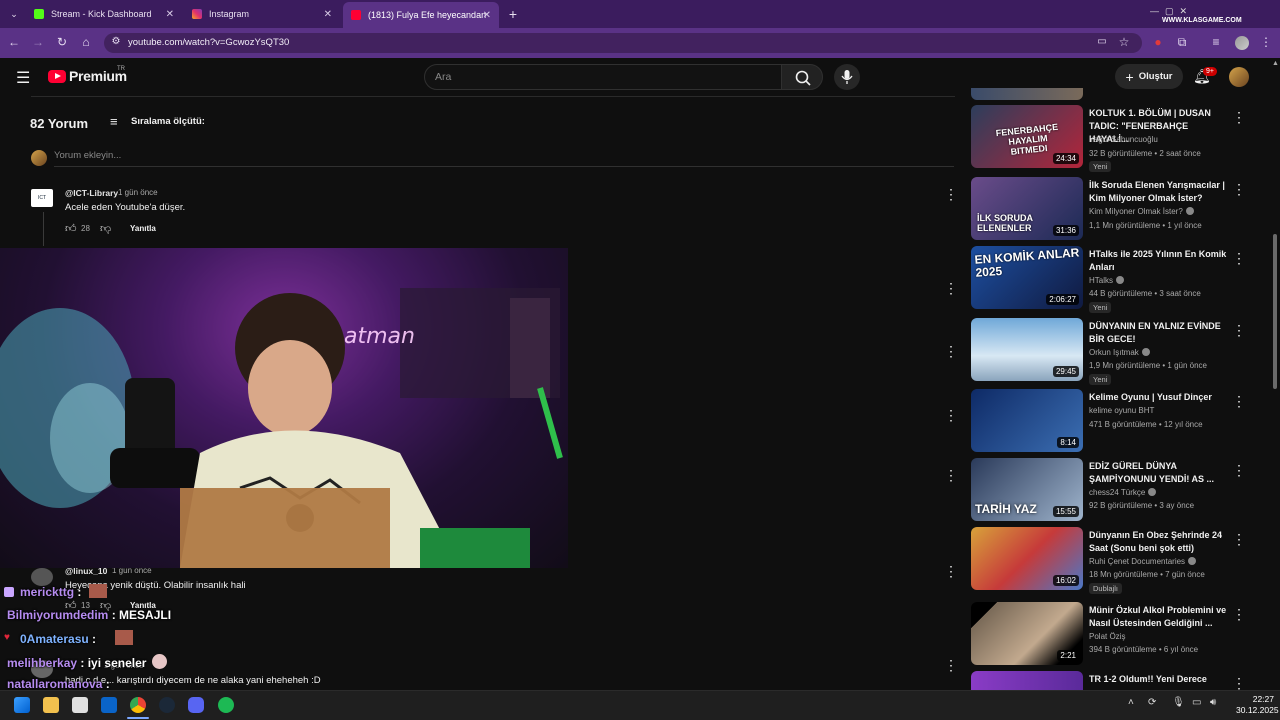 Image resolution: width=1280 pixels, height=720 pixels. Describe the element at coordinates (138, 192) in the screenshot. I see `comment-time: 1 gün önce` at that location.